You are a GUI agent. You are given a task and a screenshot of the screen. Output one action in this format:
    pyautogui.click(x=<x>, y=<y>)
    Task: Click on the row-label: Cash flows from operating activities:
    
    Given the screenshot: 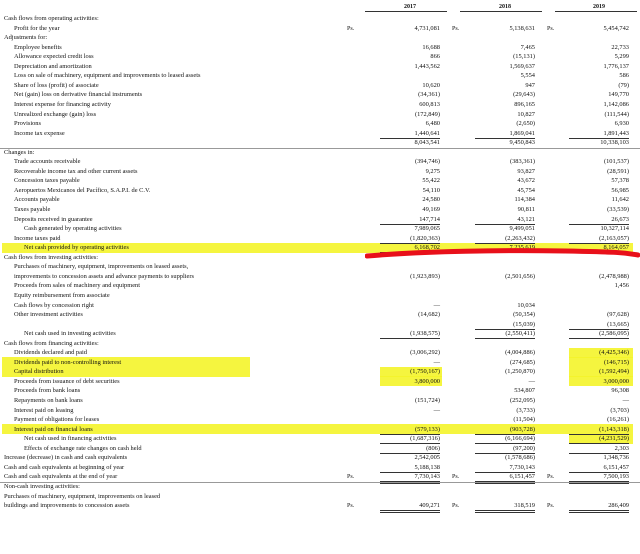 What is the action you would take?
    pyautogui.click(x=51, y=18)
    